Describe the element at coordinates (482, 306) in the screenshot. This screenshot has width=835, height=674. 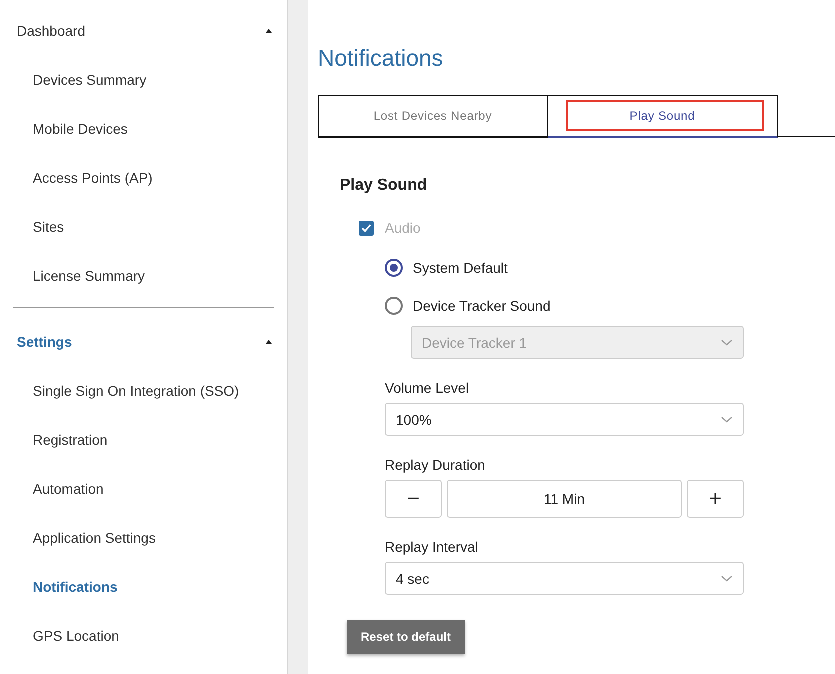
I see `radio-label: Device Tracker Sound` at that location.